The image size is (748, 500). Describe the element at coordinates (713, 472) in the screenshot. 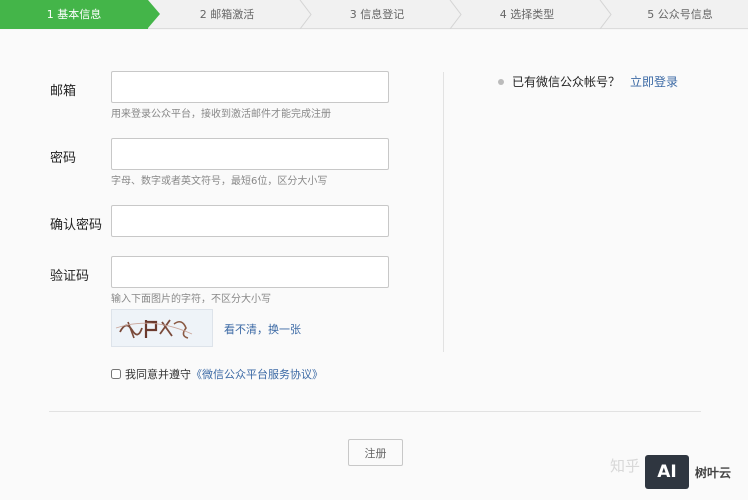

I see `logo-text: 树叶云` at that location.